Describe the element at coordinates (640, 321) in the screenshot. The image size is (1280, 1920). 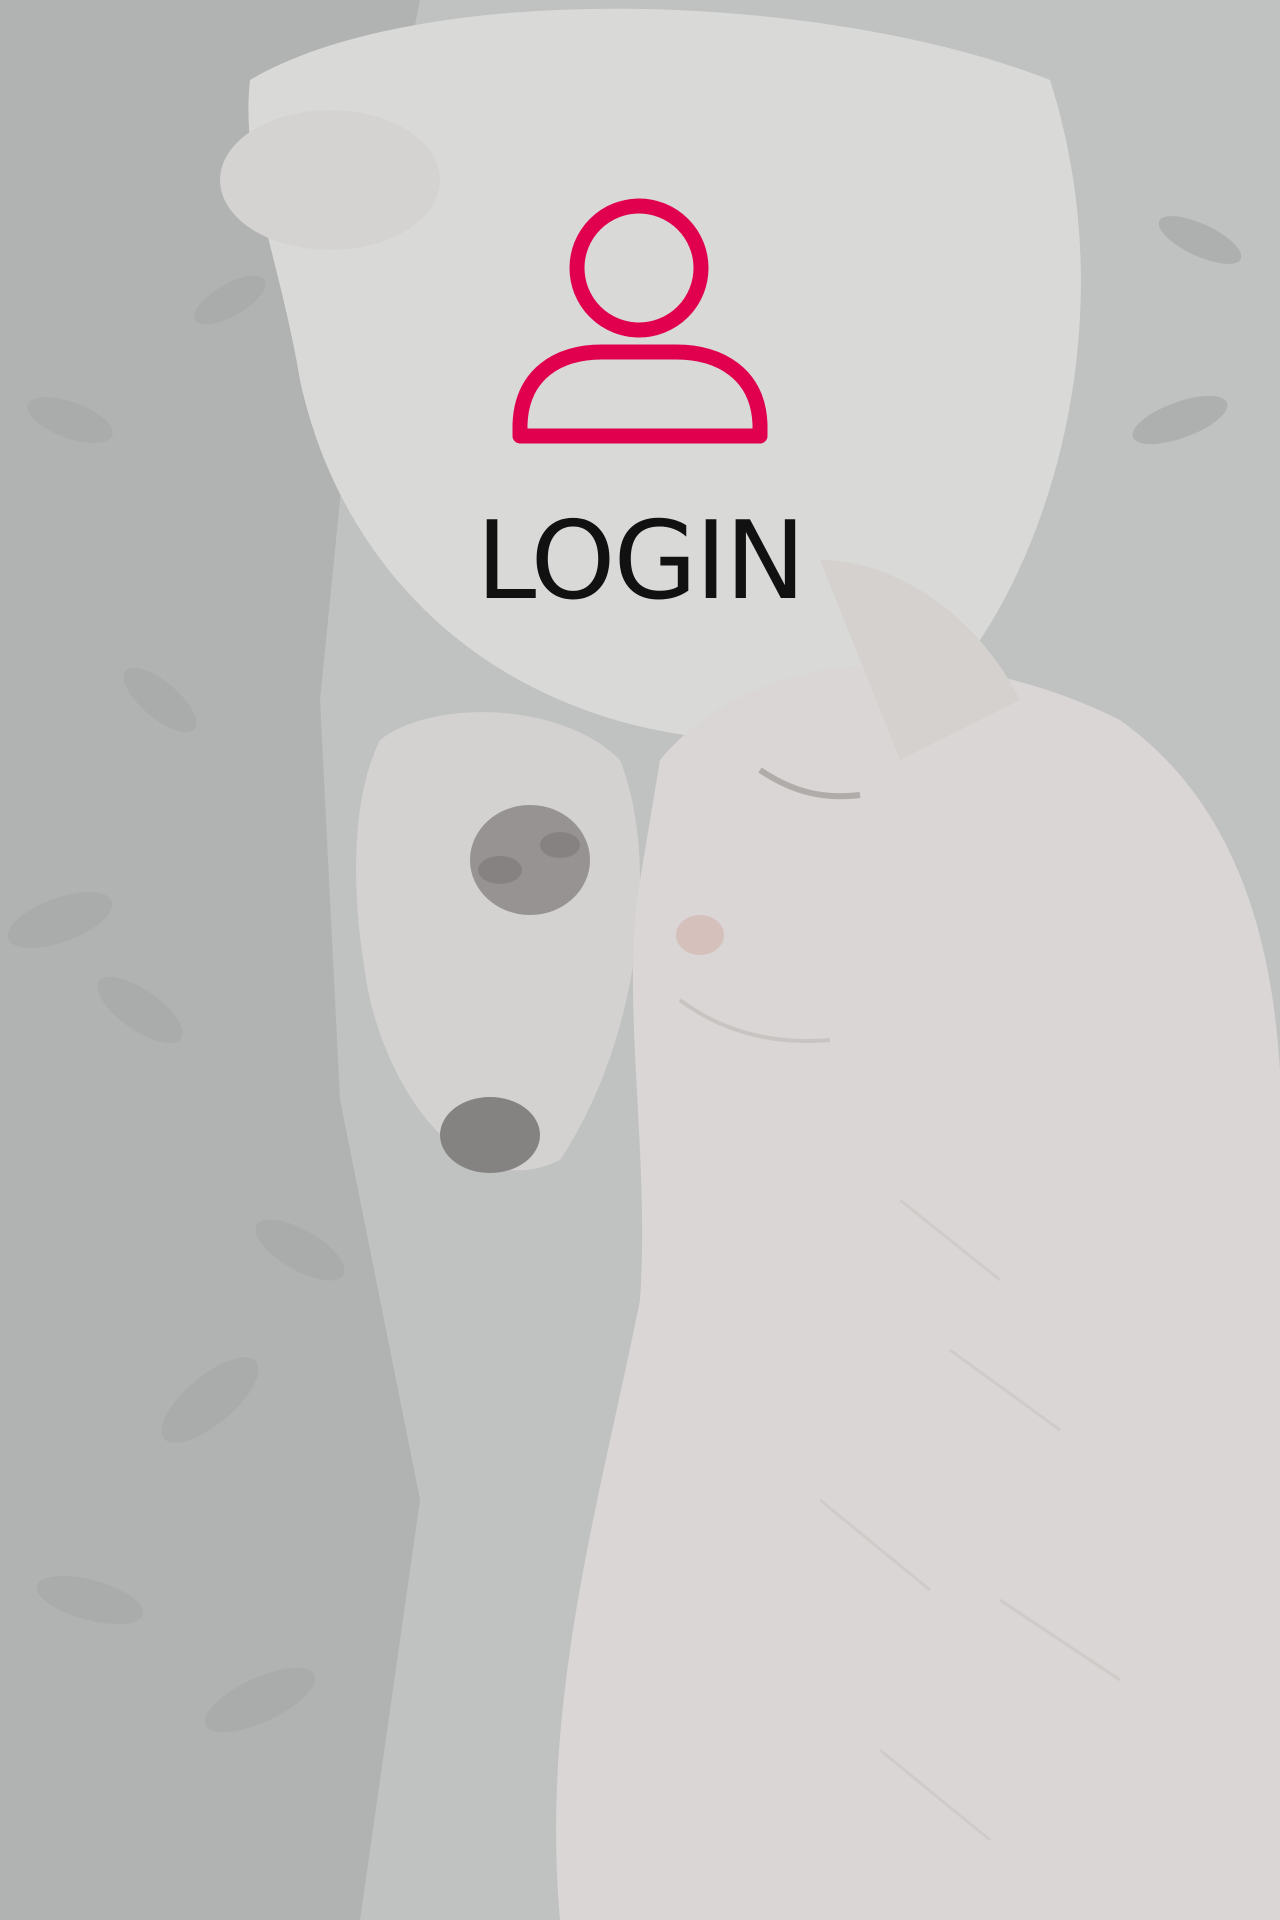
I see `user-icon` at that location.